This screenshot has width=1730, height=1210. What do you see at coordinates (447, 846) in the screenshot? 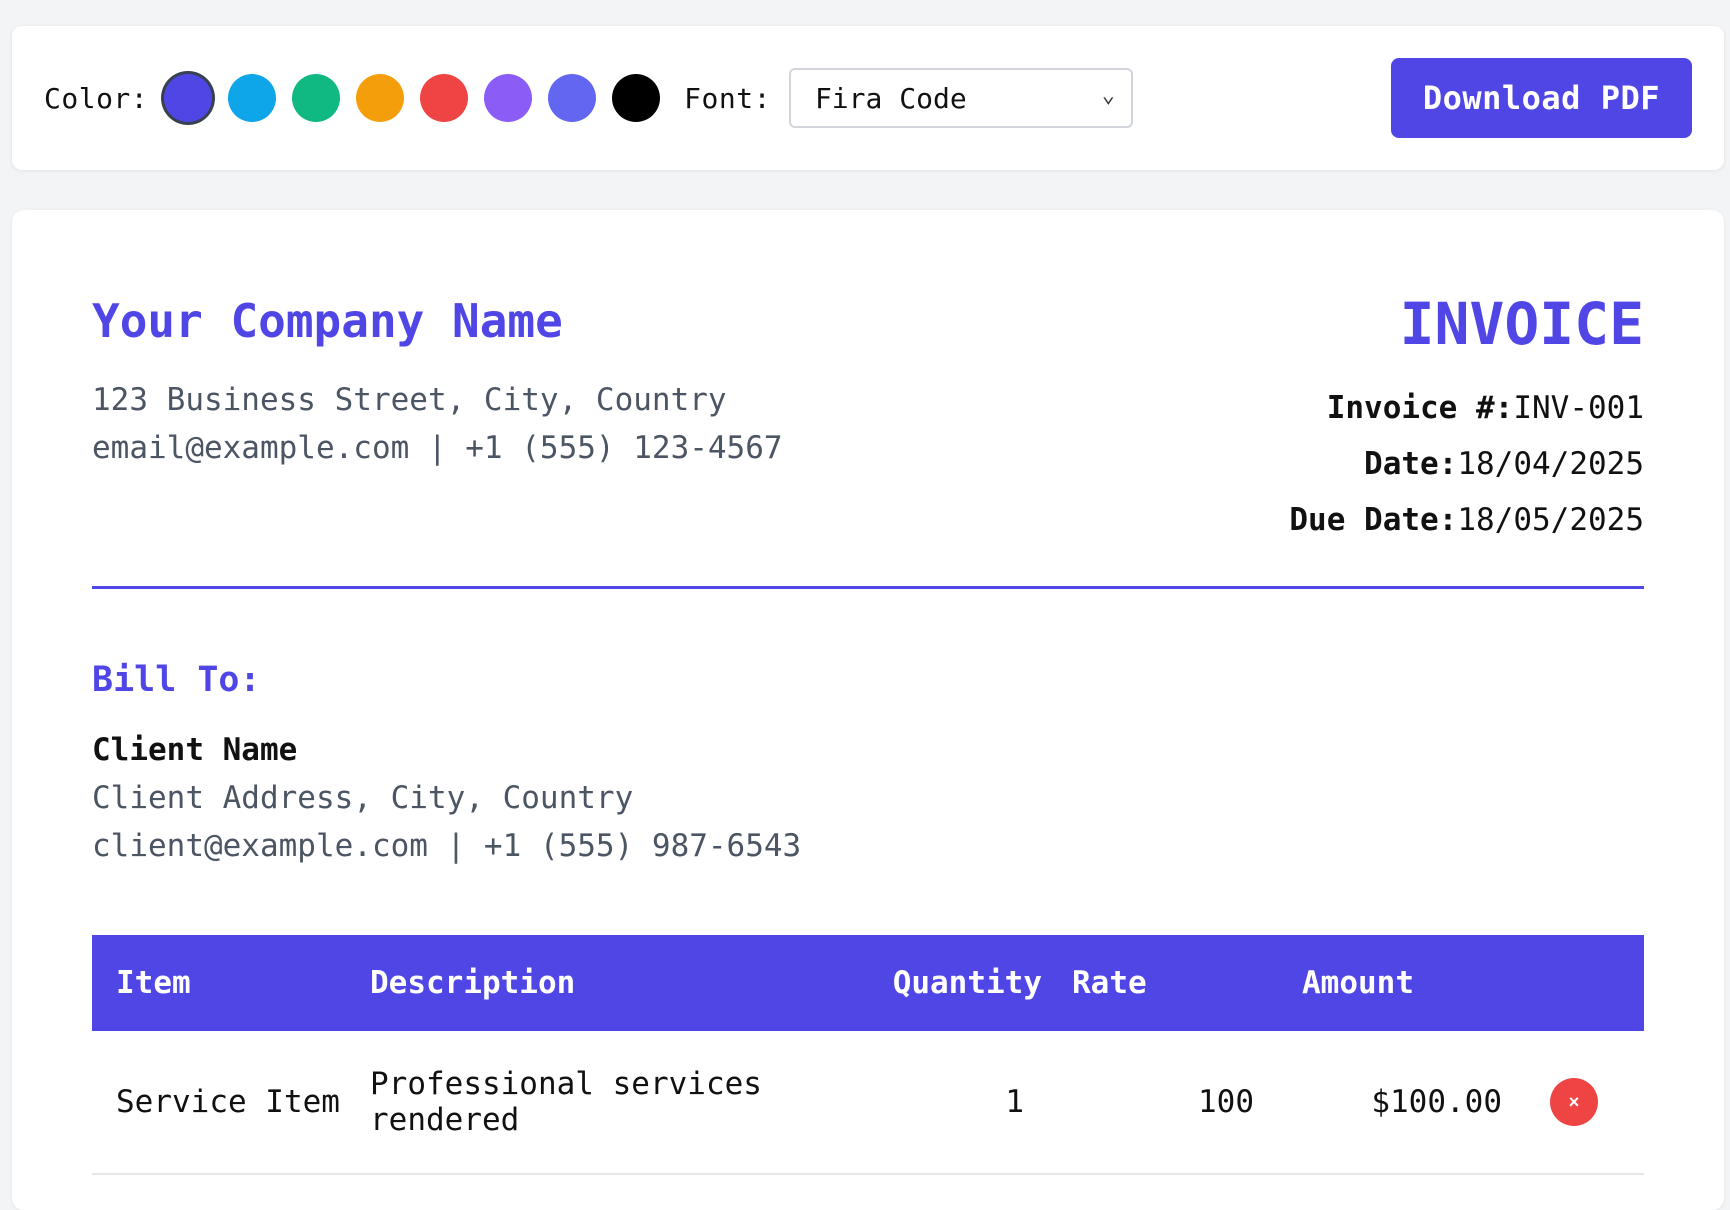
I see `client-contact: client@example.com | +1 (555) 987-6543` at bounding box center [447, 846].